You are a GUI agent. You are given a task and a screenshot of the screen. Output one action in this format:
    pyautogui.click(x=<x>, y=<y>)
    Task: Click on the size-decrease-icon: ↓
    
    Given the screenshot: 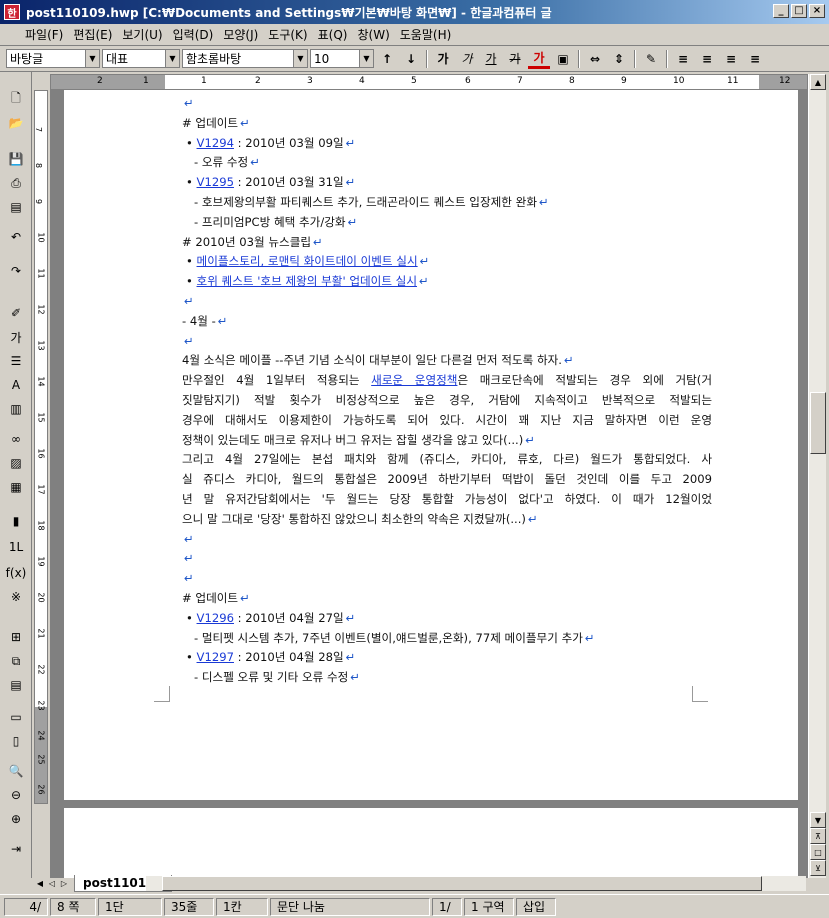 What is the action you would take?
    pyautogui.click(x=411, y=59)
    